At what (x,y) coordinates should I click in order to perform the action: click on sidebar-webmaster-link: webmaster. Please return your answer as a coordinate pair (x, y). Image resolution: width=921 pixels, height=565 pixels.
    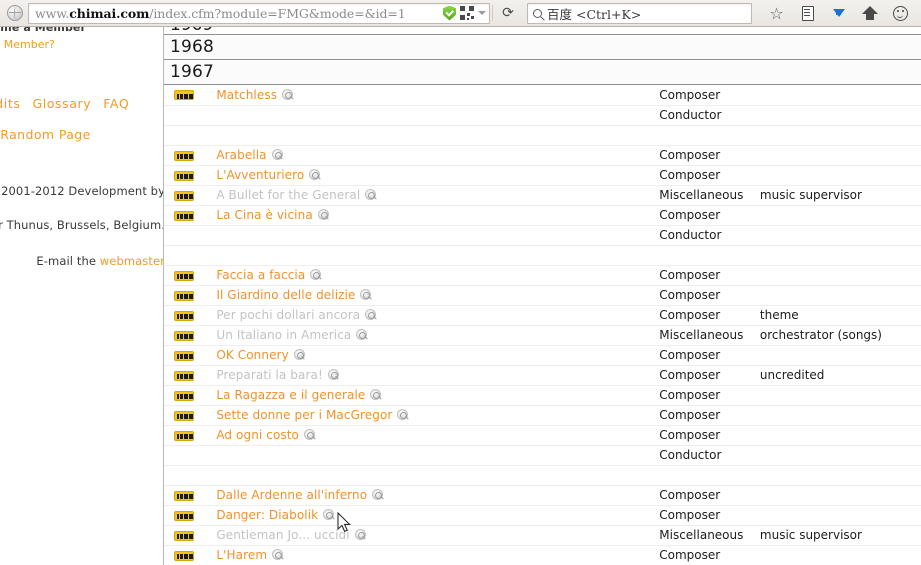
    Looking at the image, I should click on (131, 261).